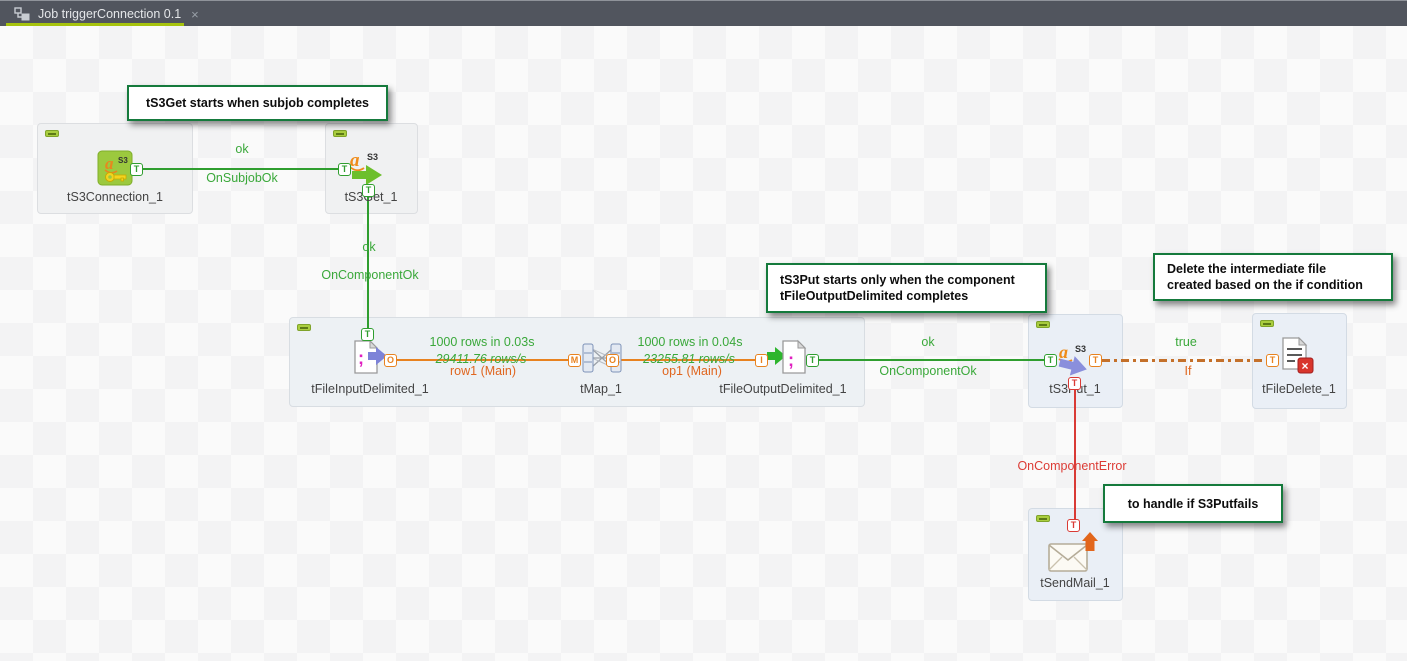 This screenshot has width=1407, height=661. I want to click on note-text: to handle if S3Putfails, so click(1193, 503).